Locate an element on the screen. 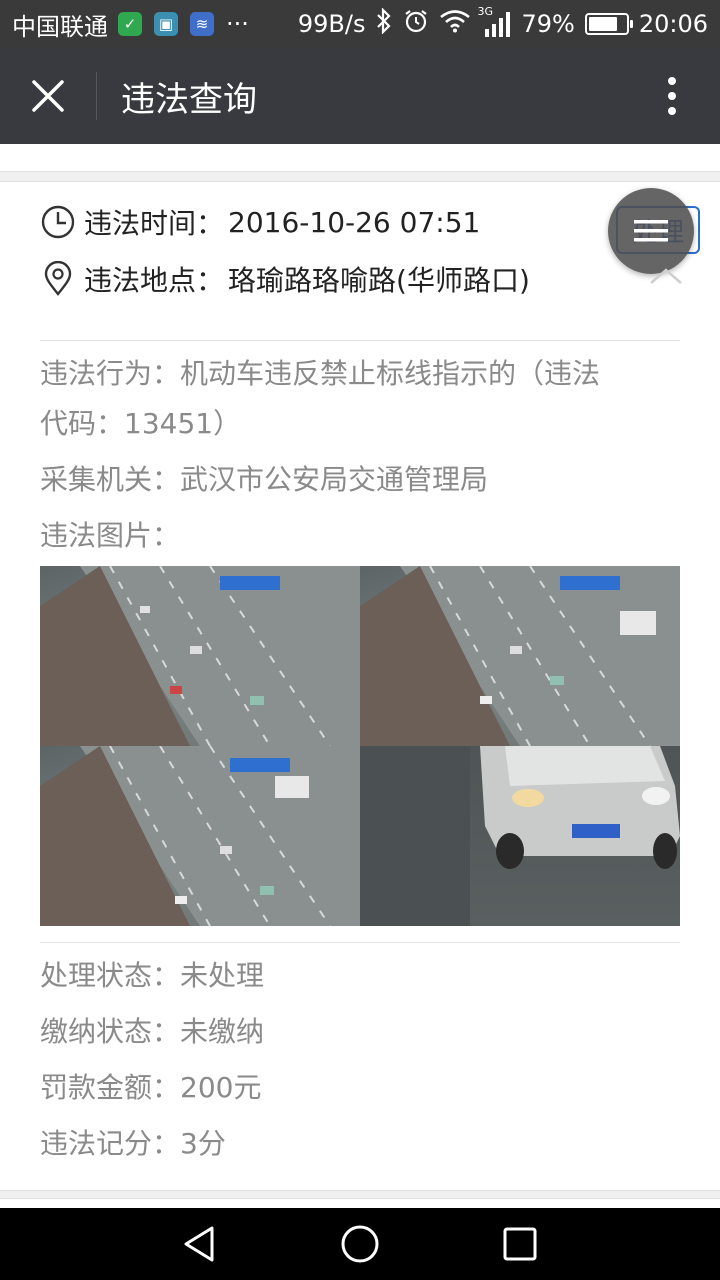 The height and width of the screenshot is (1280, 720). process-status: 处理状态：未处理 is located at coordinates (152, 975).